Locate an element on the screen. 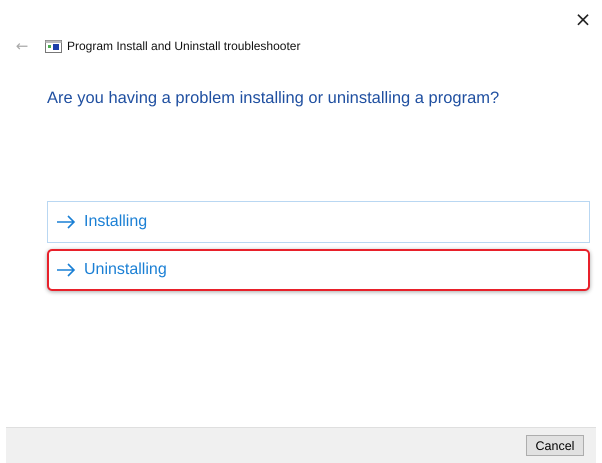 The image size is (602, 463). question-heading: Are you having a problem installing or uninstalling a program? is located at coordinates (273, 98).